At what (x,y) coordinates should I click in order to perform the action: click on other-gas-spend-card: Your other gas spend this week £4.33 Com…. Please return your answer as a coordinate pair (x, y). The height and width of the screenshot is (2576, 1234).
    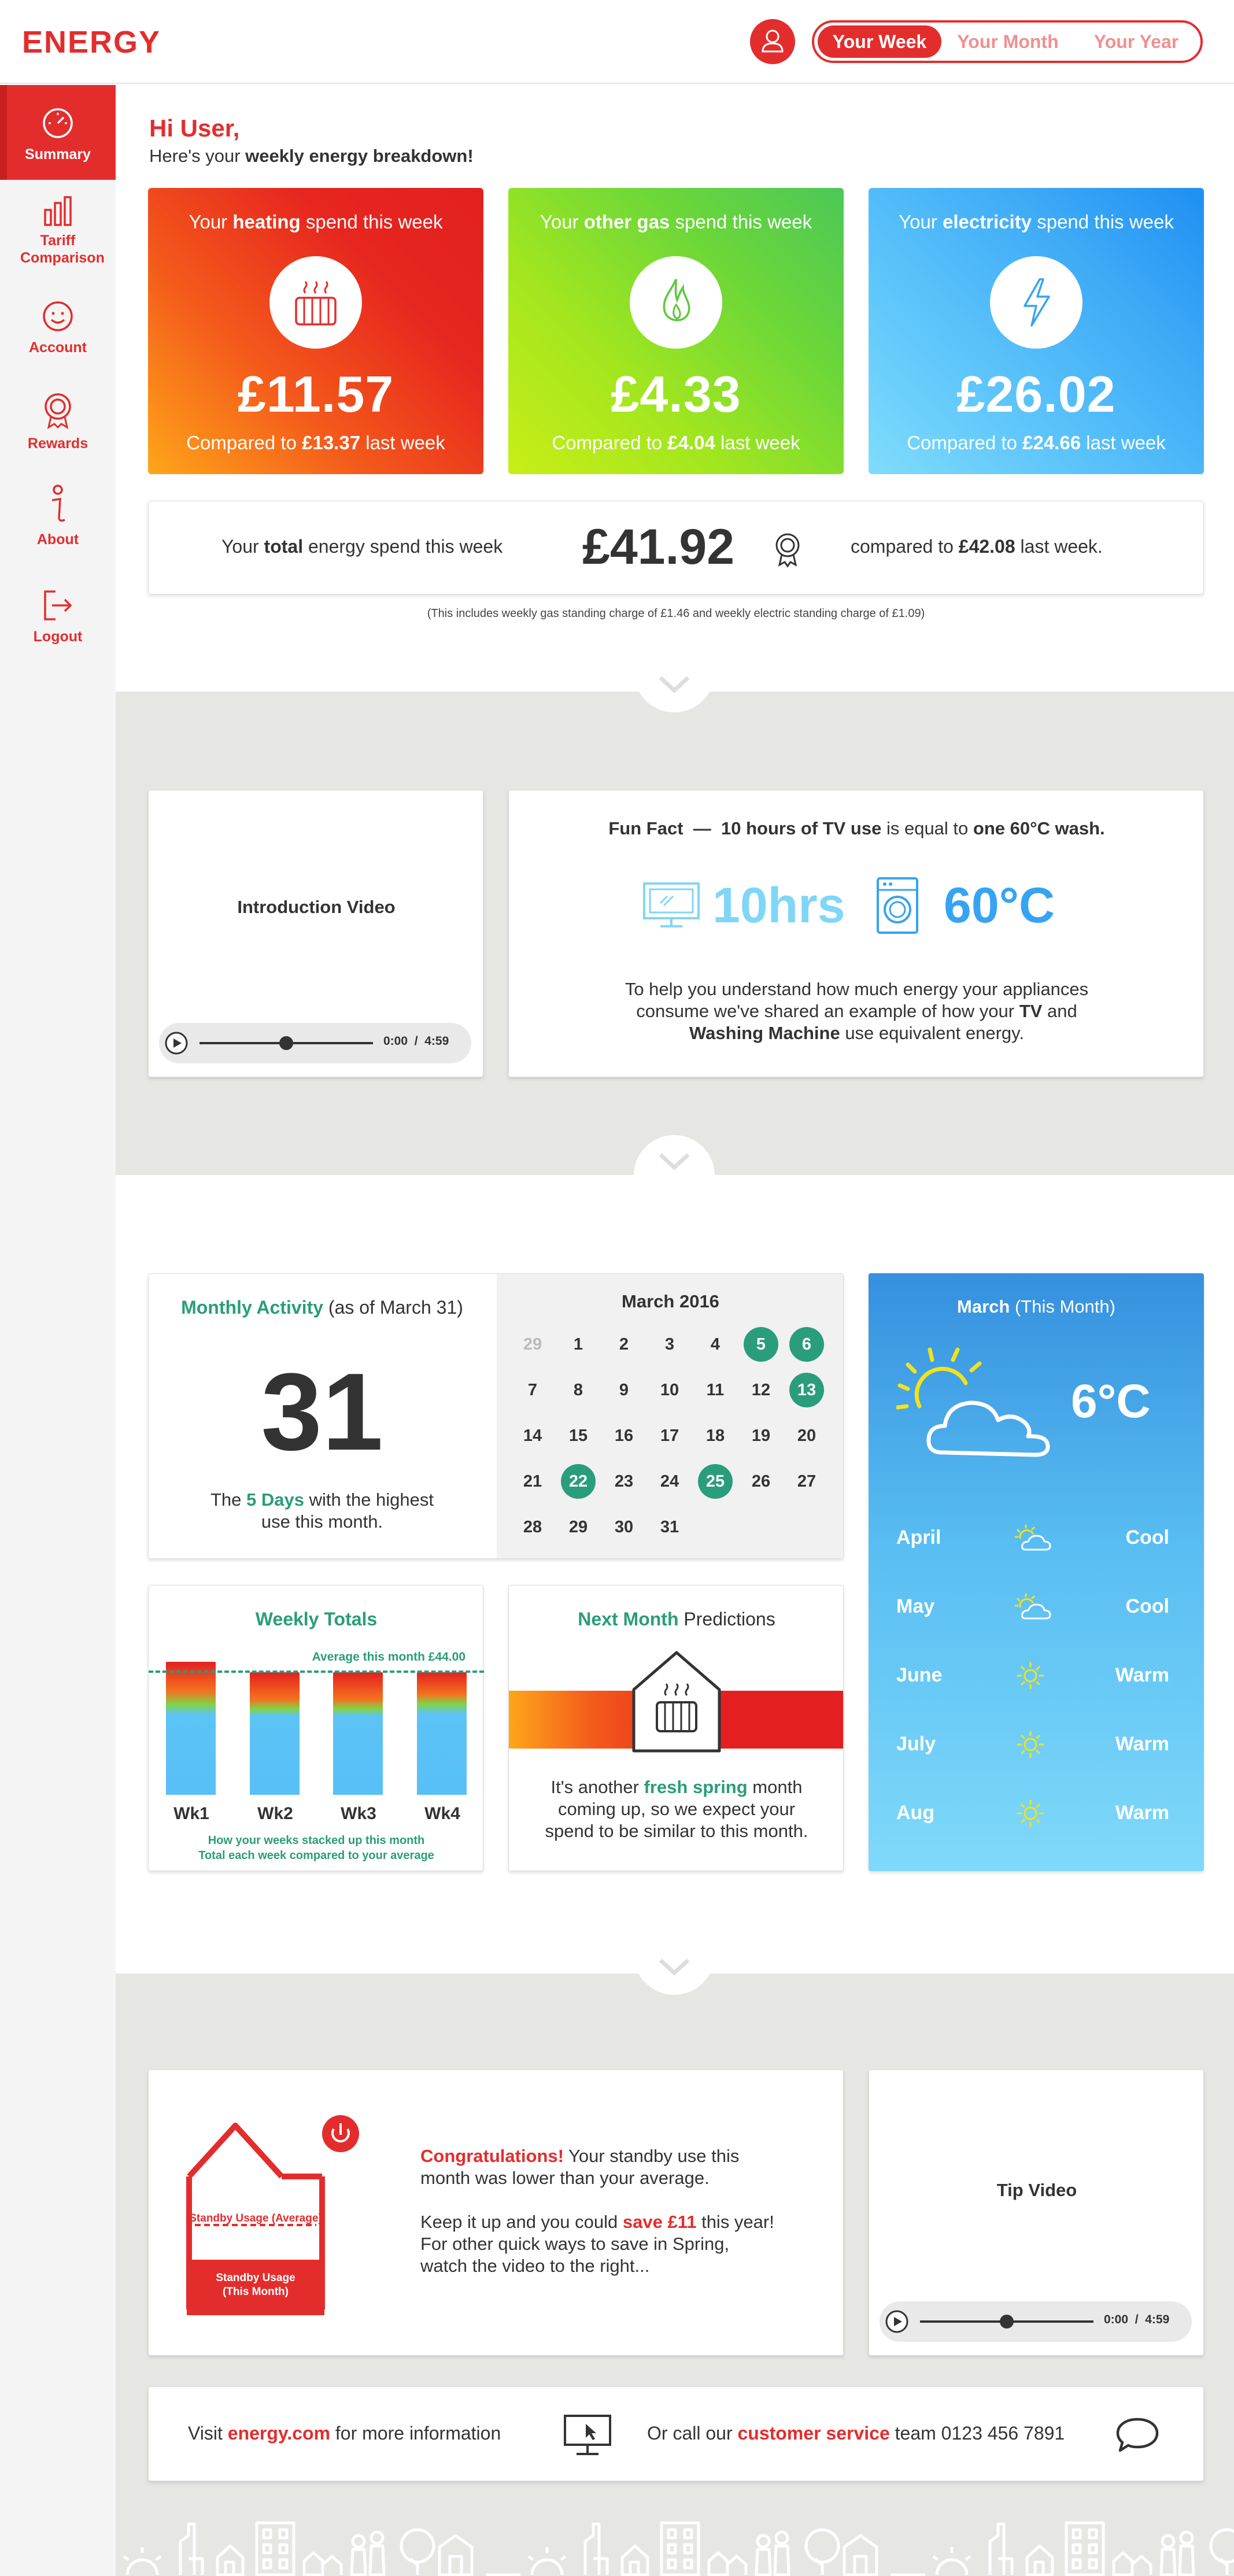
    Looking at the image, I should click on (676, 331).